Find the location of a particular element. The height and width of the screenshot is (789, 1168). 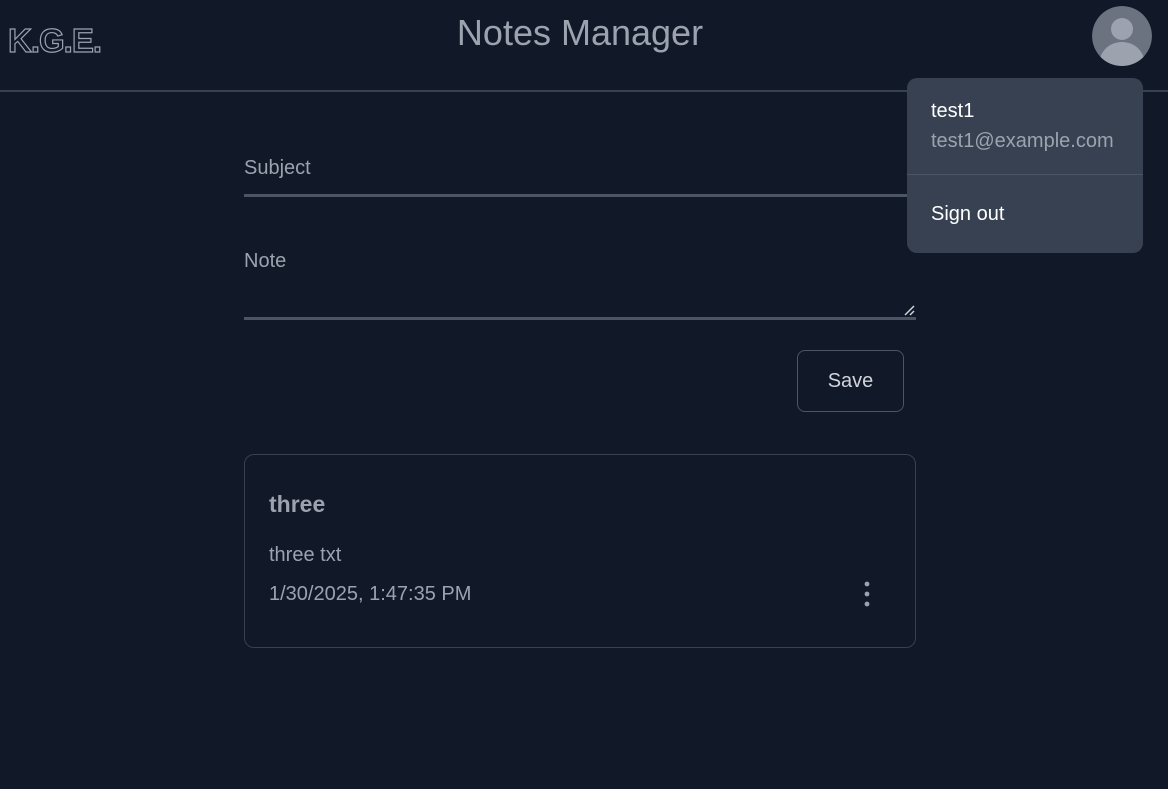

note-textarea is located at coordinates (580, 280).